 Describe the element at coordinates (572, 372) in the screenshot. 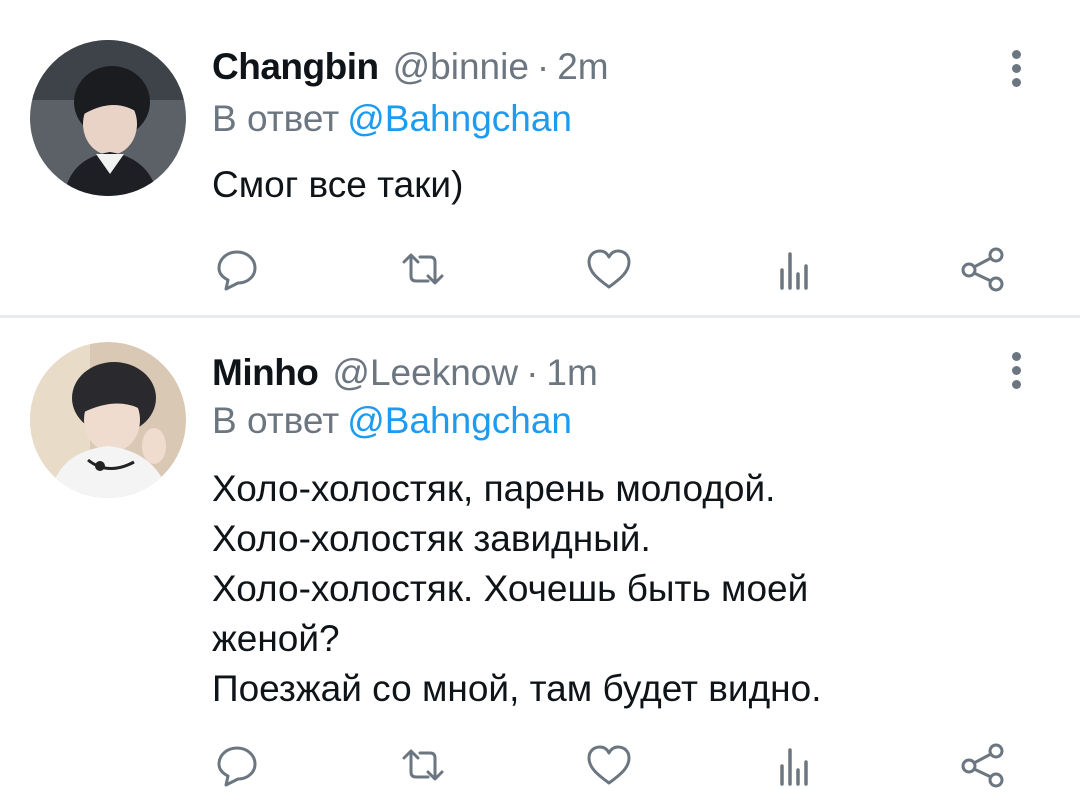

I see `timestamp: 1m` at that location.